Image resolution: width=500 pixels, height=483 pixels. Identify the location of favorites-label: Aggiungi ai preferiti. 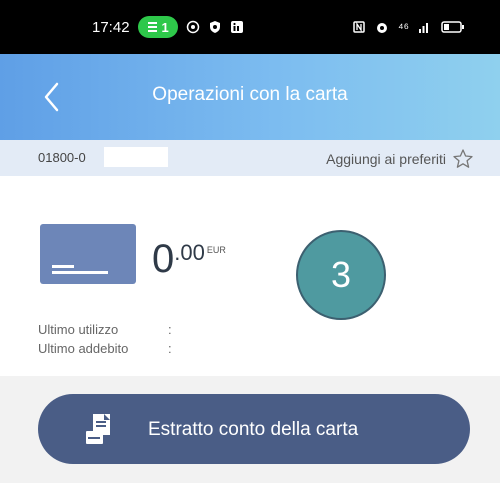
(386, 159).